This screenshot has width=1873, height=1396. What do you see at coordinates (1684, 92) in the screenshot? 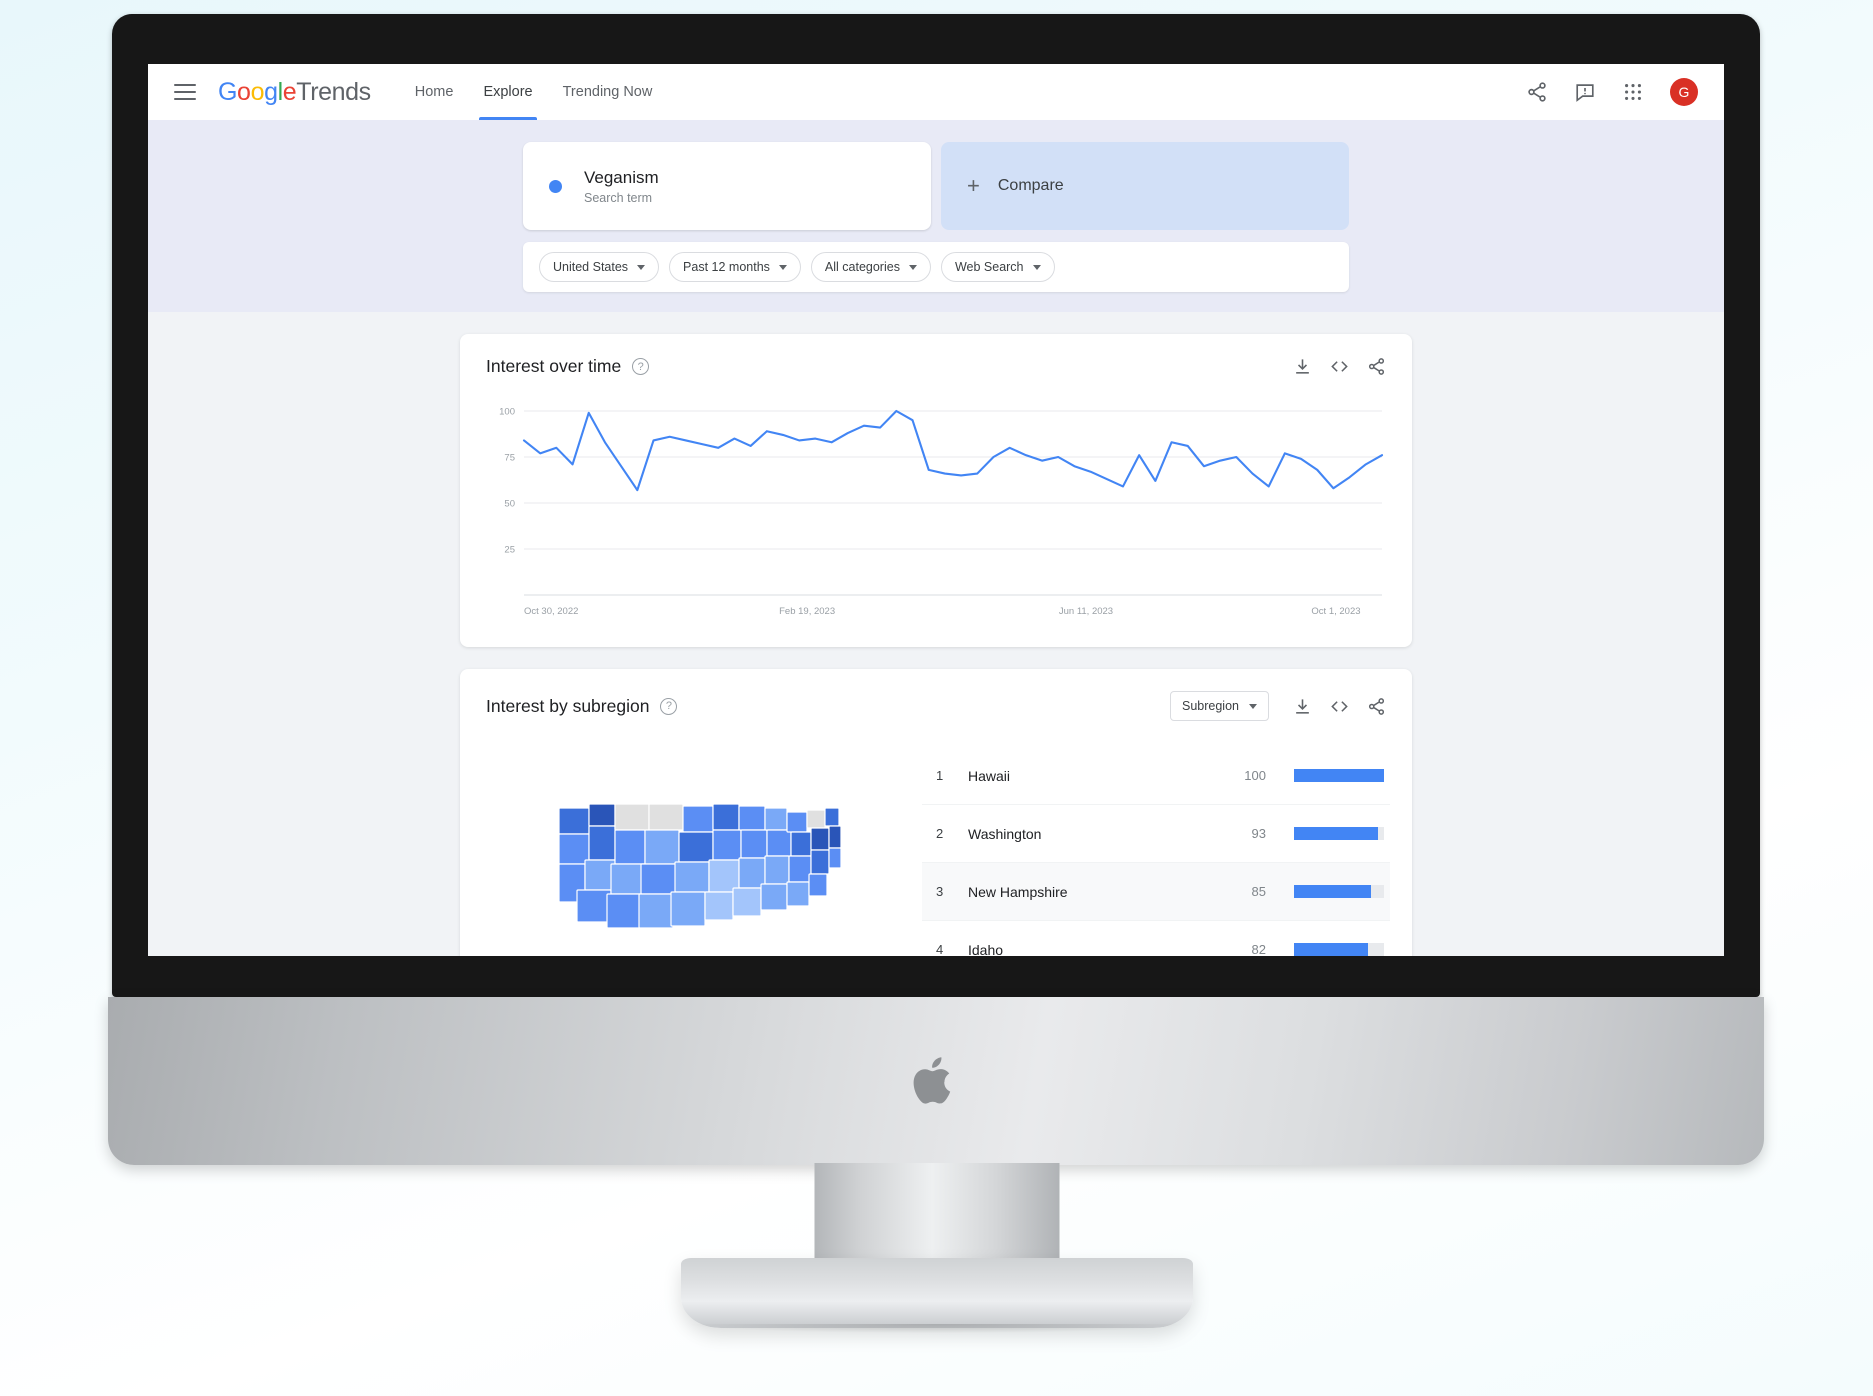
I see `avatar: G` at bounding box center [1684, 92].